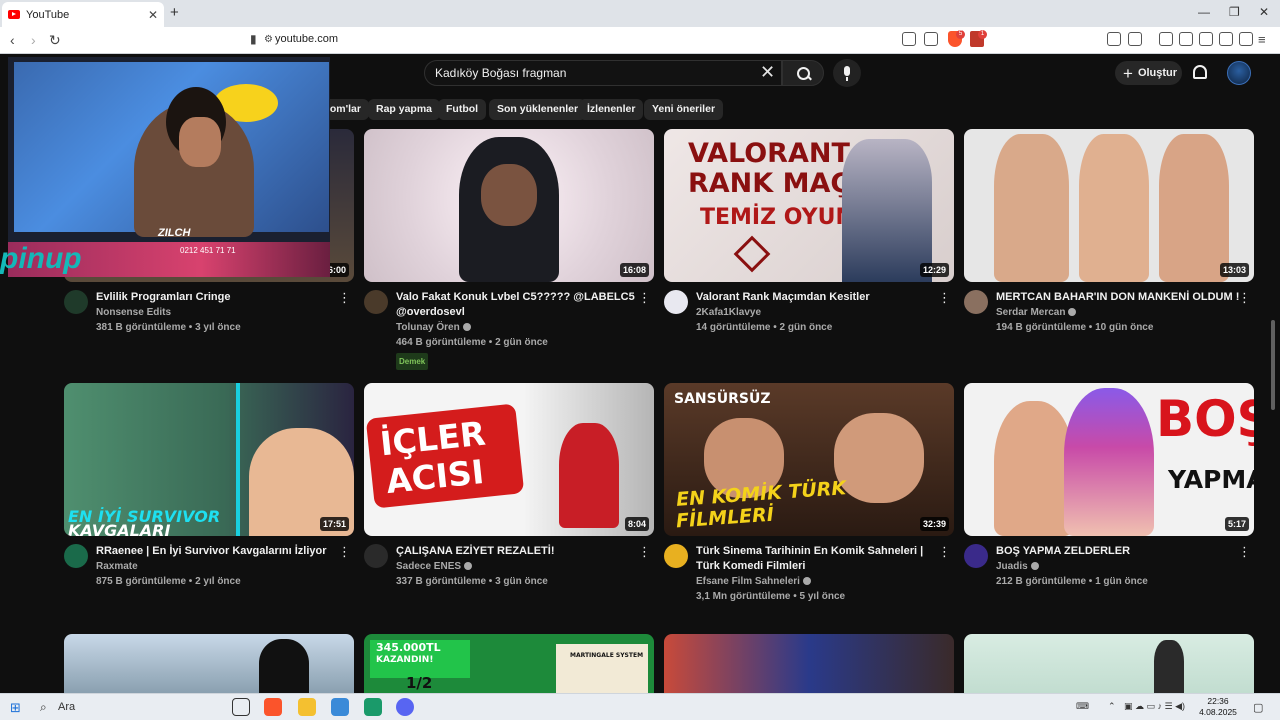 The image size is (1280, 720). What do you see at coordinates (1258, 707) in the screenshot?
I see `notification-center-icon: ▢` at bounding box center [1258, 707].